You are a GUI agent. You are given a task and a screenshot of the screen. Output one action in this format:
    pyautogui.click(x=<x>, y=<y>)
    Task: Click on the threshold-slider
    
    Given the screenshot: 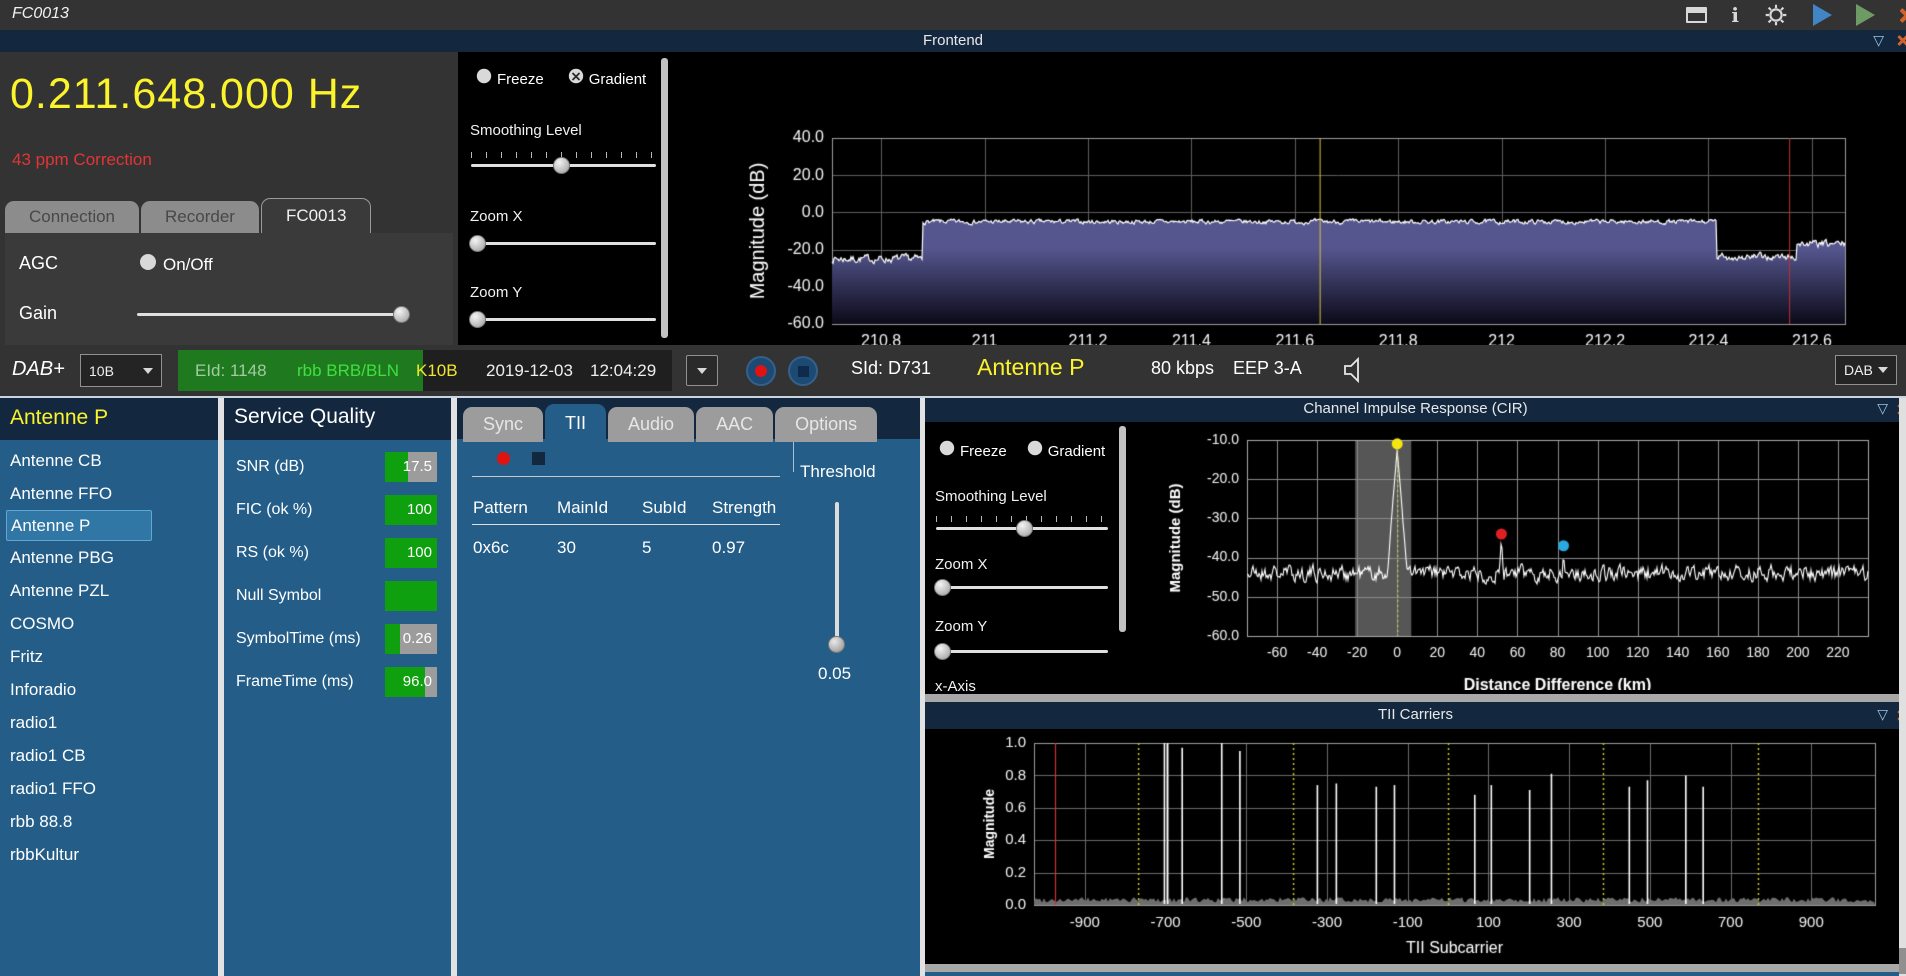 What is the action you would take?
    pyautogui.click(x=836, y=577)
    